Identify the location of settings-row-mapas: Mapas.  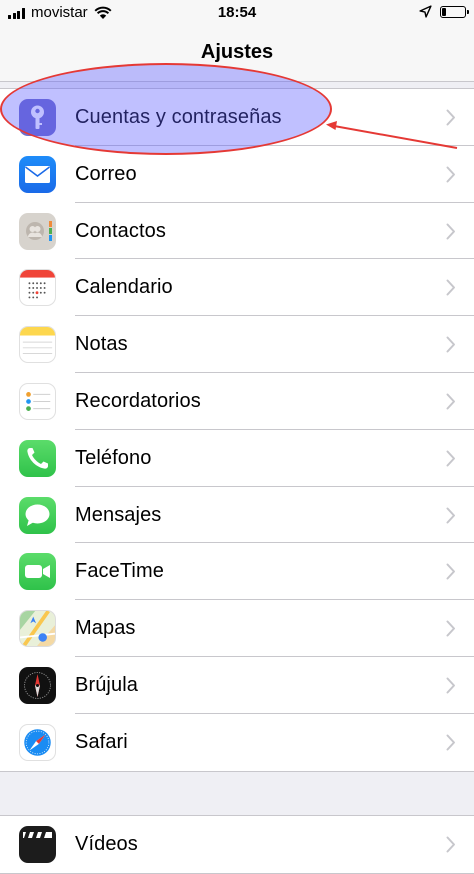
(237, 628).